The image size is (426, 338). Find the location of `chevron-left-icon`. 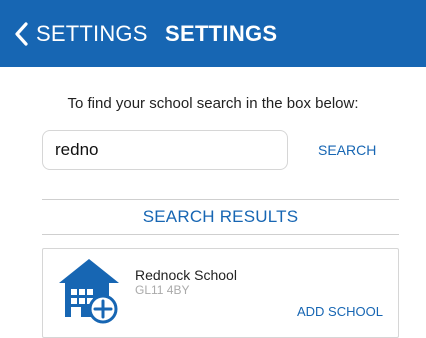

chevron-left-icon is located at coordinates (21, 33).